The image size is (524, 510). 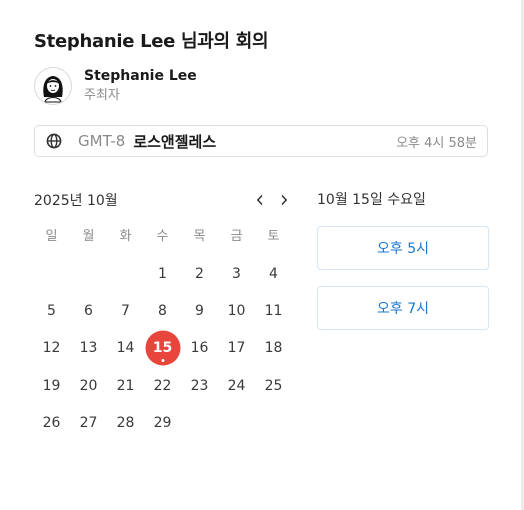 What do you see at coordinates (273, 273) in the screenshot?
I see `calendar-day: 4` at bounding box center [273, 273].